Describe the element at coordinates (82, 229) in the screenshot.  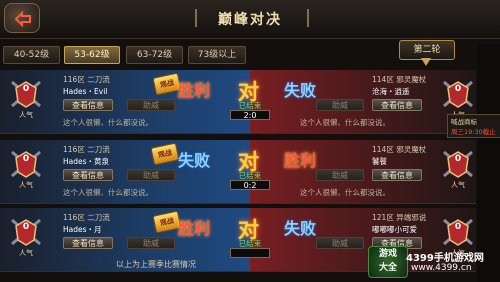
I see `left-player-name: Hades・月` at that location.